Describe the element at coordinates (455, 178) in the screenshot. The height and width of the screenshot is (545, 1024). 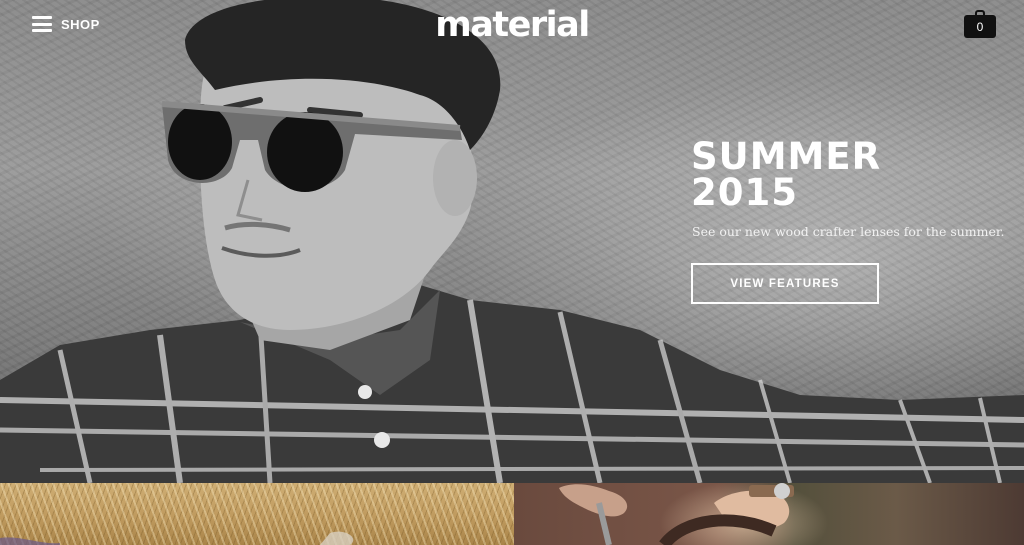
I see `ear-shape` at that location.